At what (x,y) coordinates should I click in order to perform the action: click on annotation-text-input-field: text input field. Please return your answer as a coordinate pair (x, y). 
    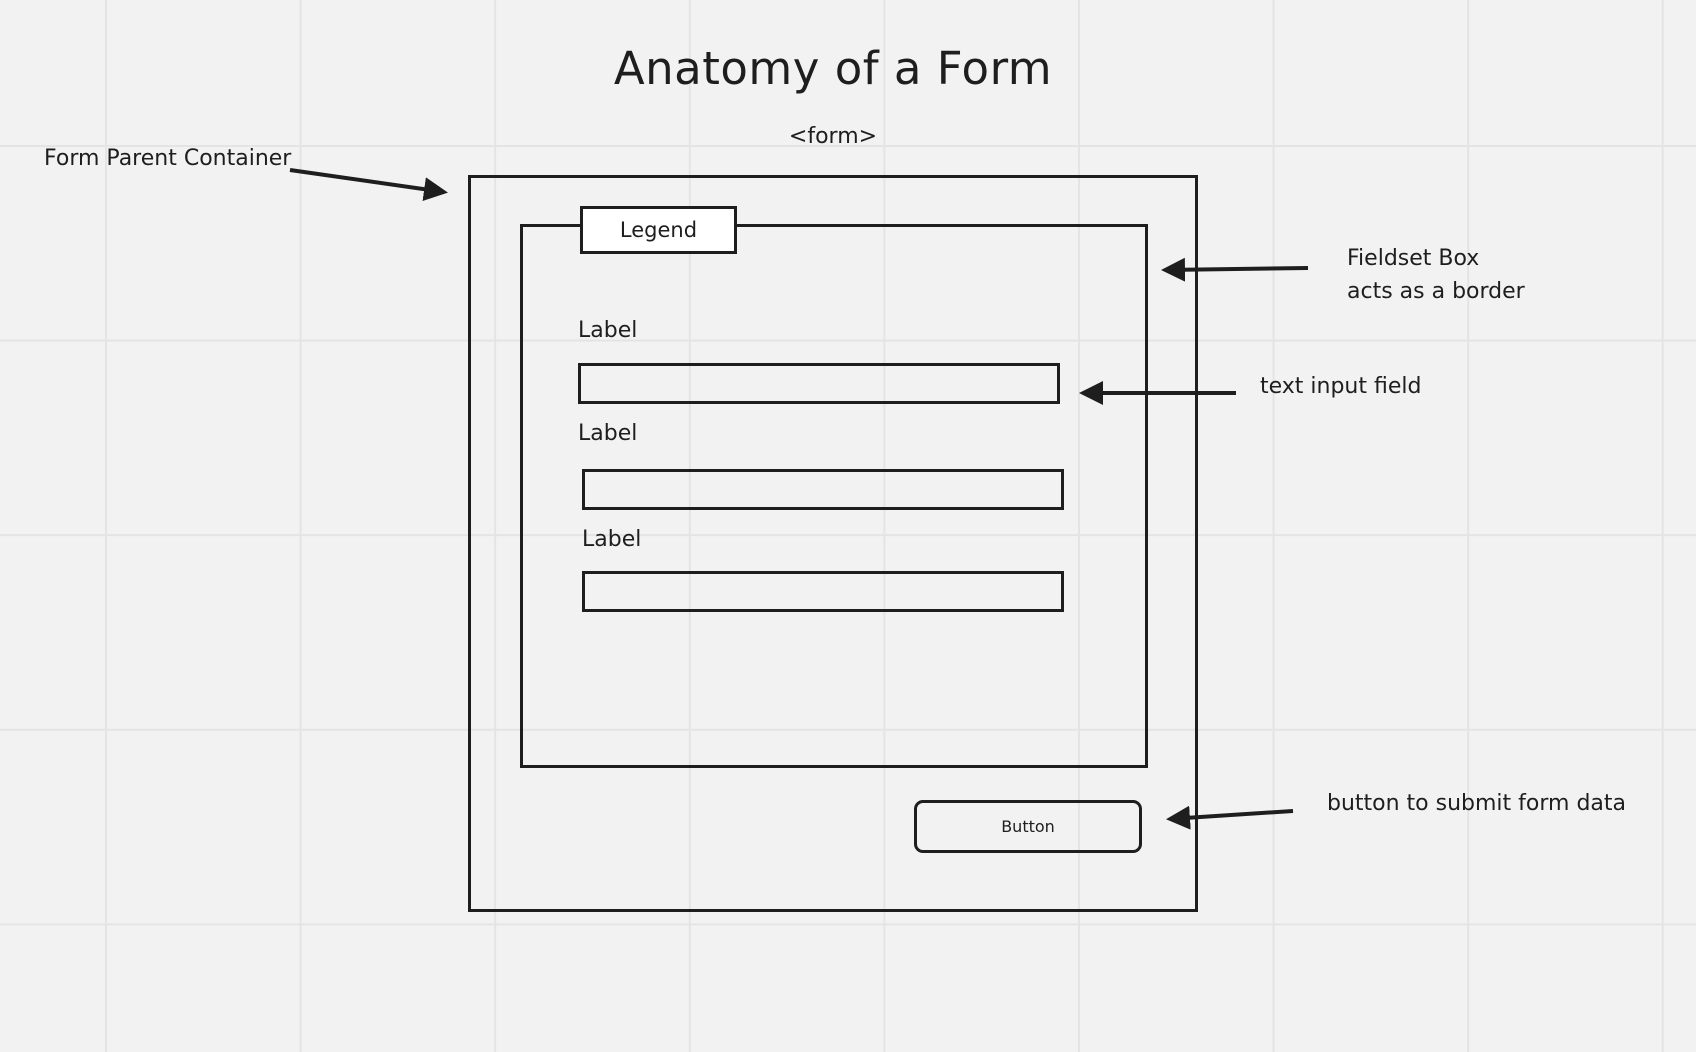
    Looking at the image, I should click on (1341, 386).